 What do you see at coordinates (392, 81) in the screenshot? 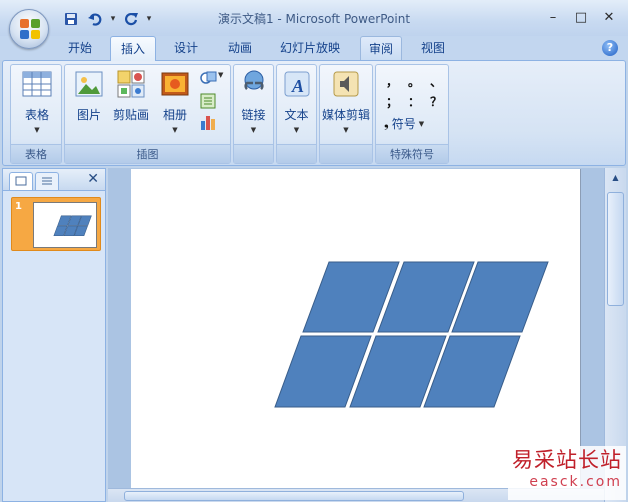
I see `symbol-comma: ，` at bounding box center [392, 81].